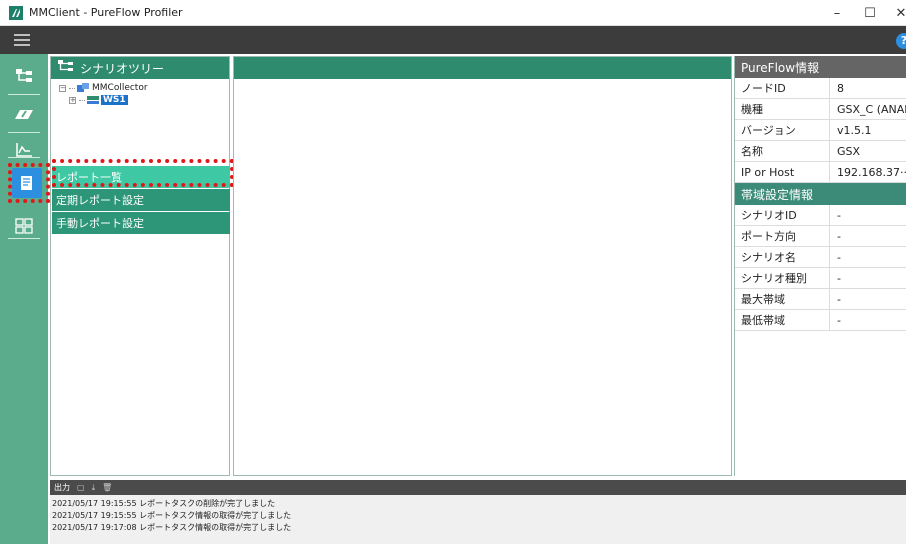  Describe the element at coordinates (93, 100) in the screenshot. I see `pureflow-node-icon` at that location.